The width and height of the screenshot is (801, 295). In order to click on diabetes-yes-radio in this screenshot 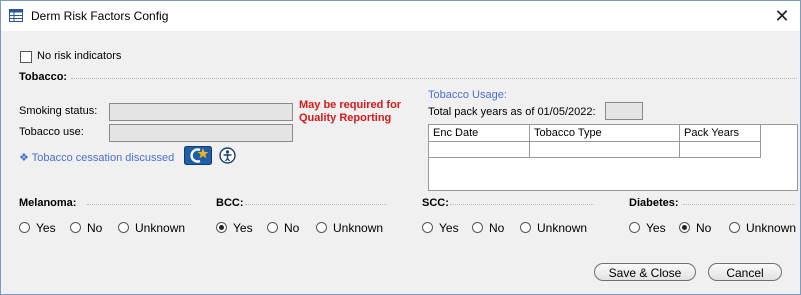, I will do `click(634, 227)`.